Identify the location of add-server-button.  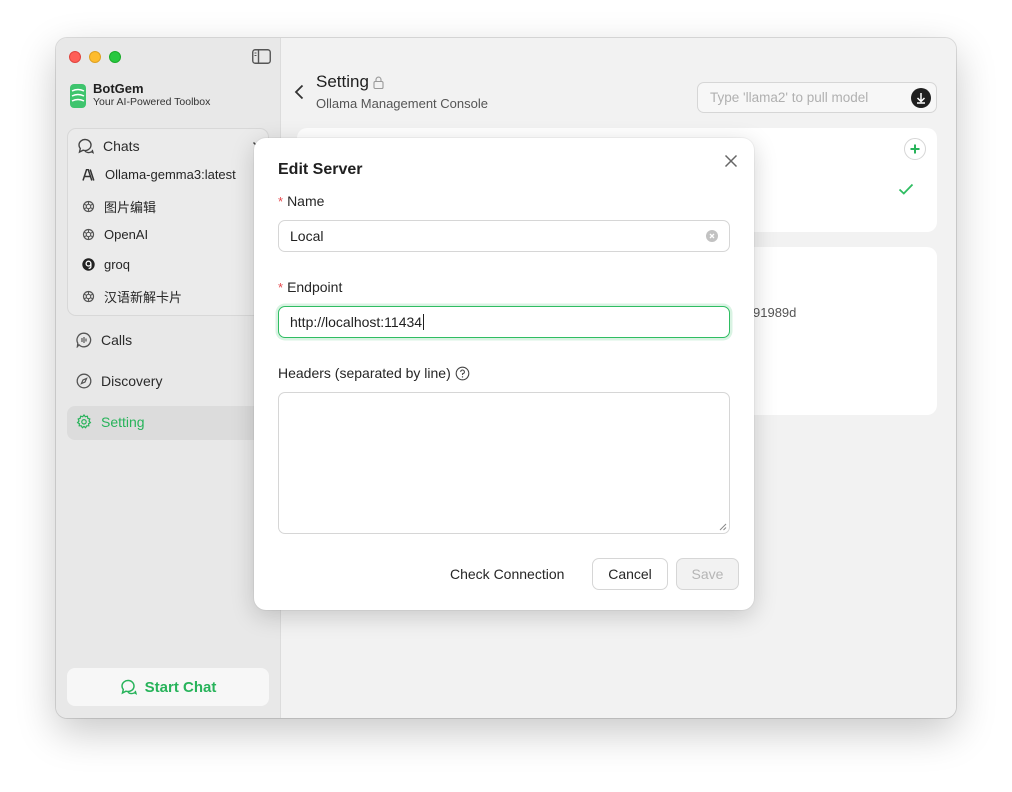
(915, 149).